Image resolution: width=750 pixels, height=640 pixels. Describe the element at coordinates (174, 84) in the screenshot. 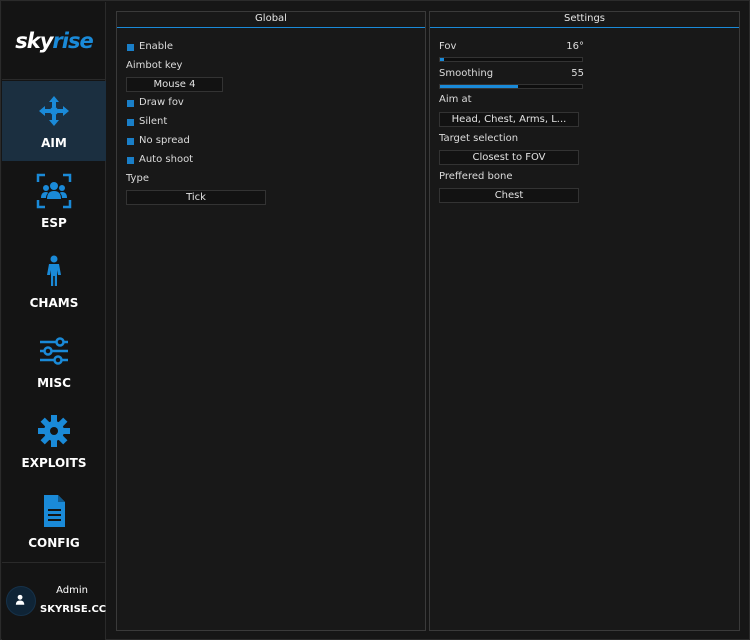

I see `aimbot-key-button: Mouse 4` at that location.